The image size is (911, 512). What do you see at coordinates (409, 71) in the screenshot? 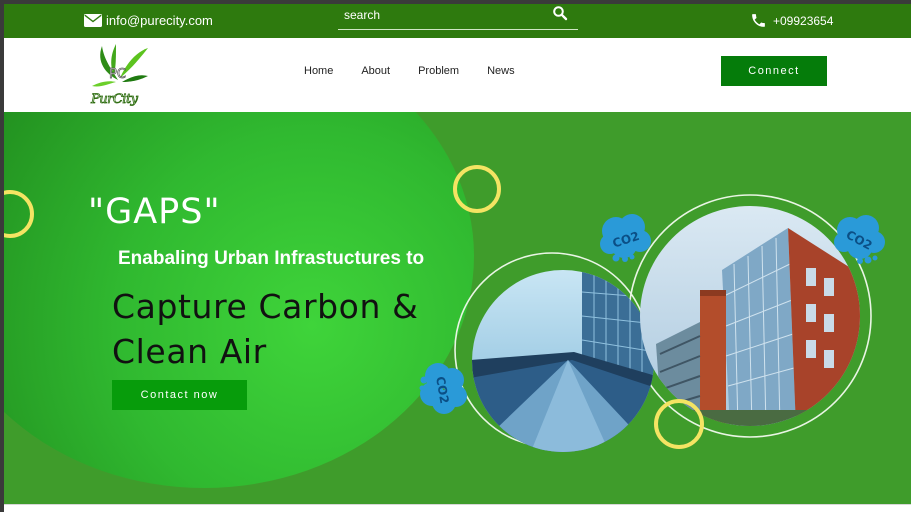
I see `main-nav: Home About Problem News` at bounding box center [409, 71].